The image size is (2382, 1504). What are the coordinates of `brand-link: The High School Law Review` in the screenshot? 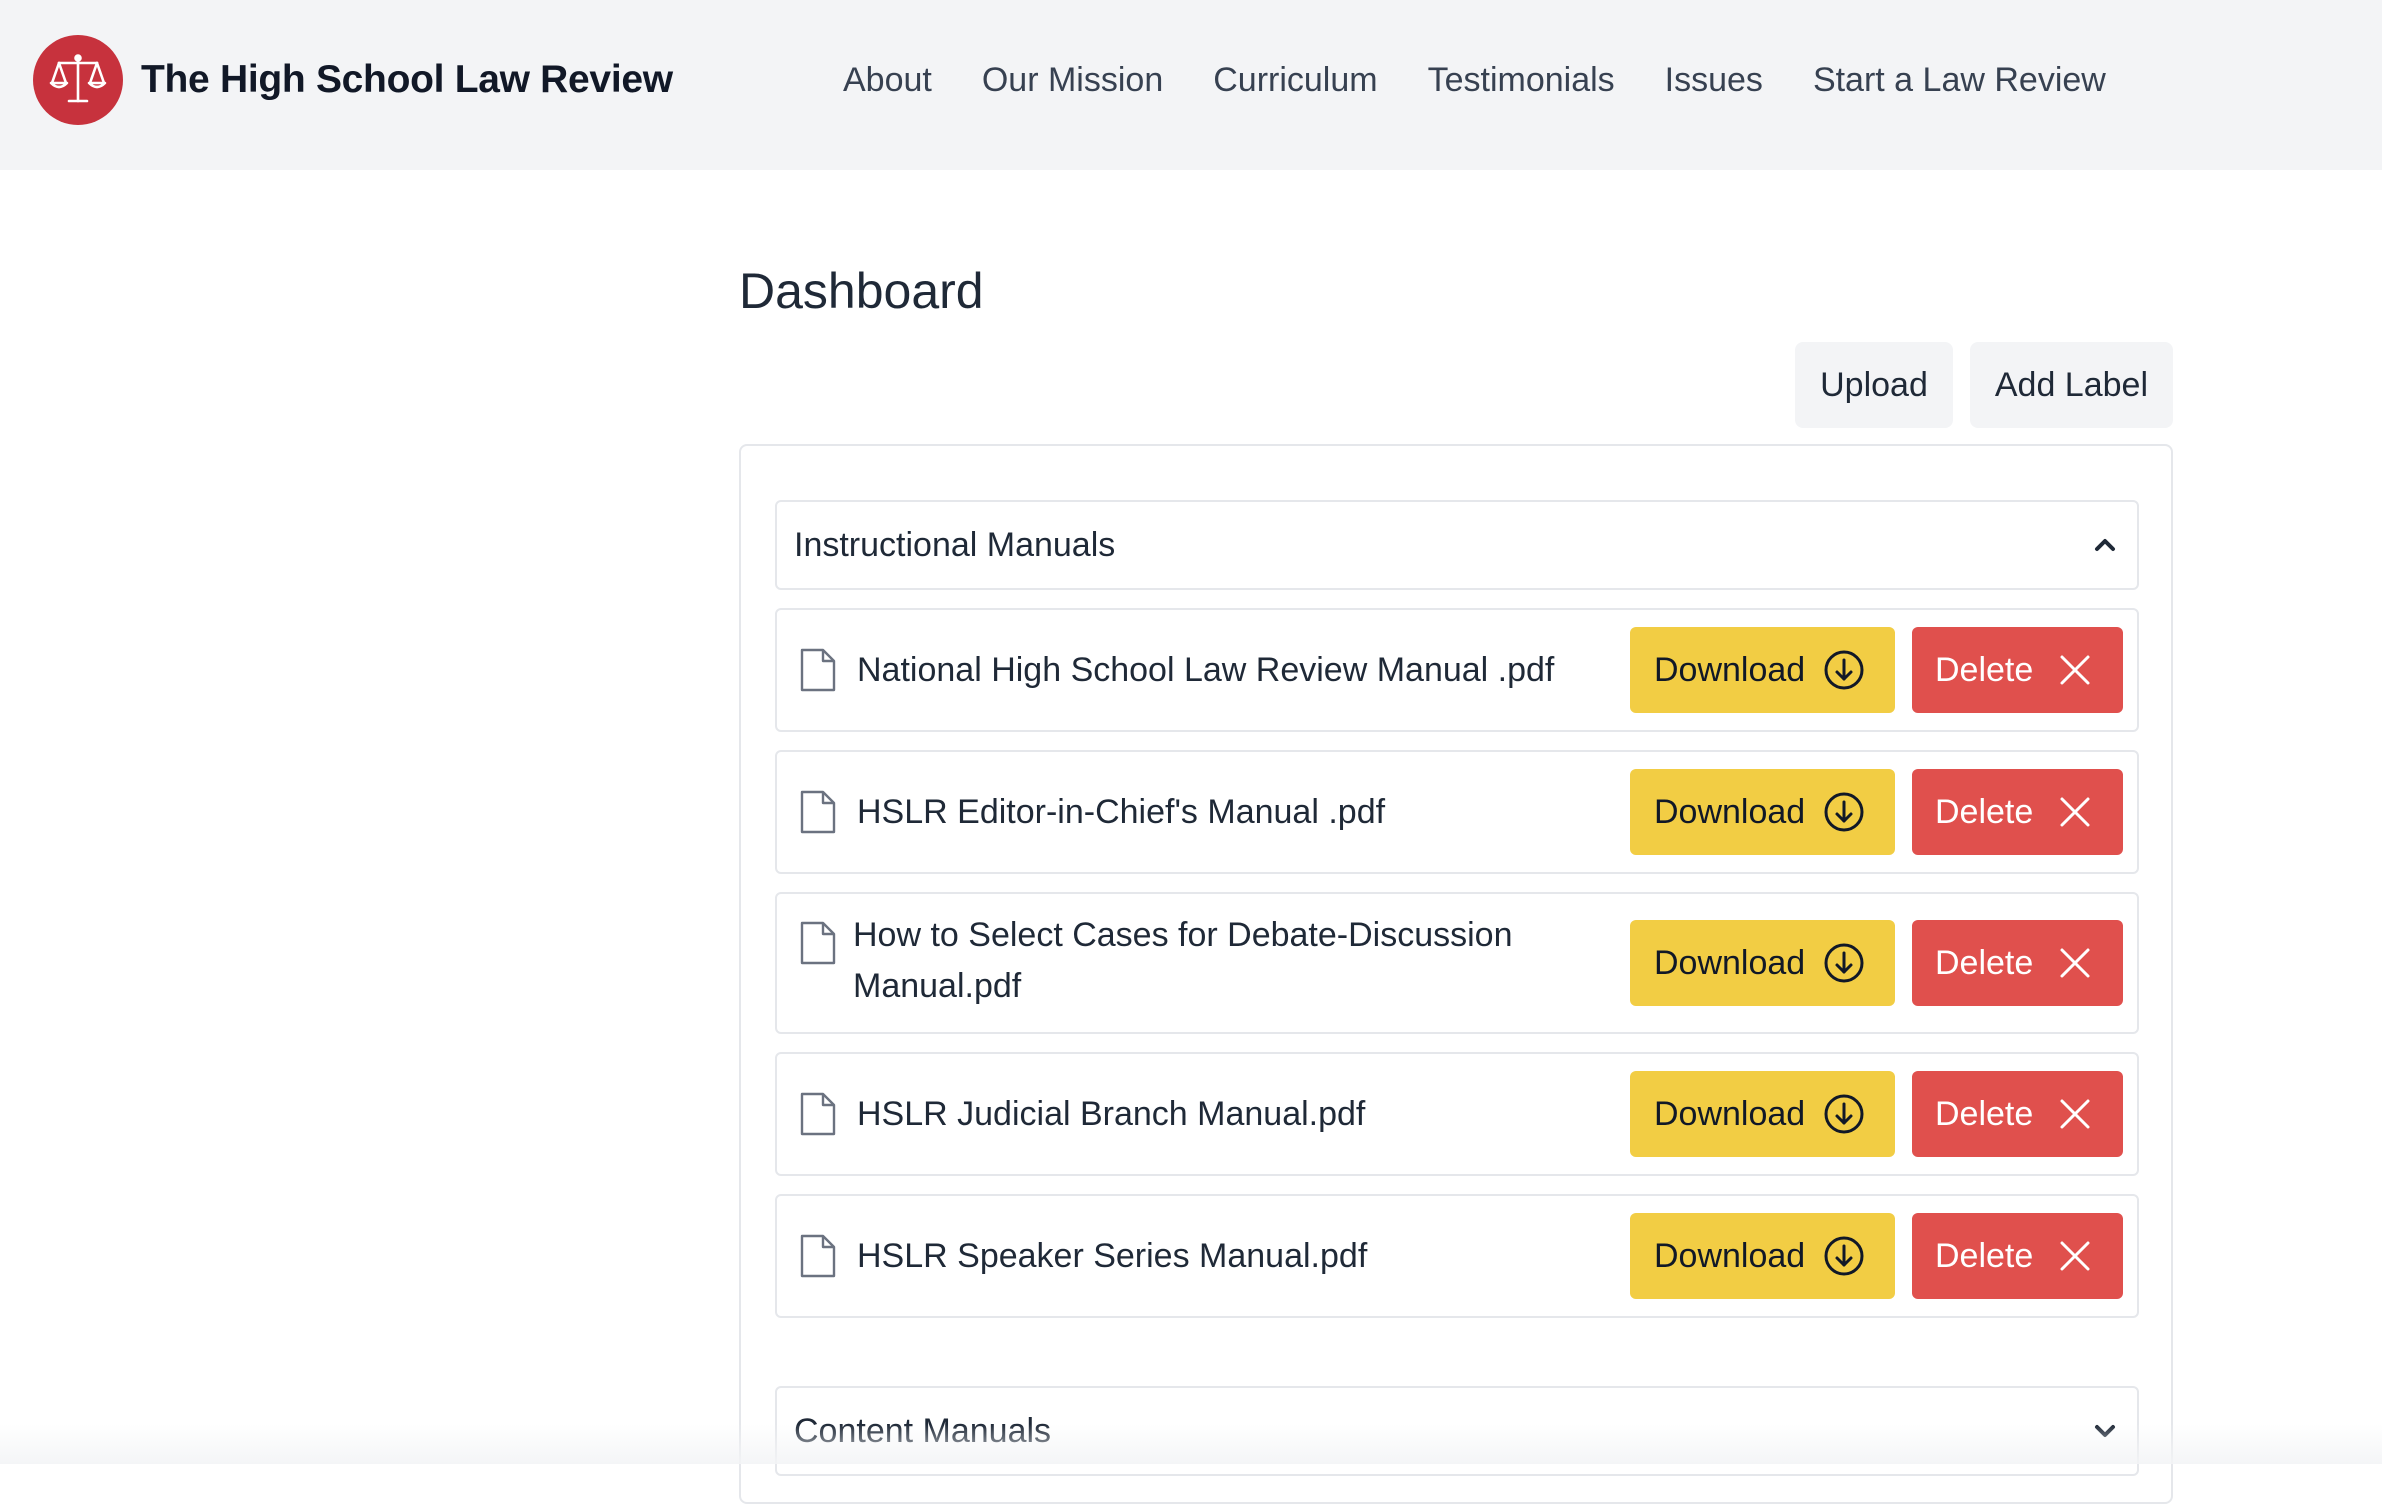 It's located at (353, 80).